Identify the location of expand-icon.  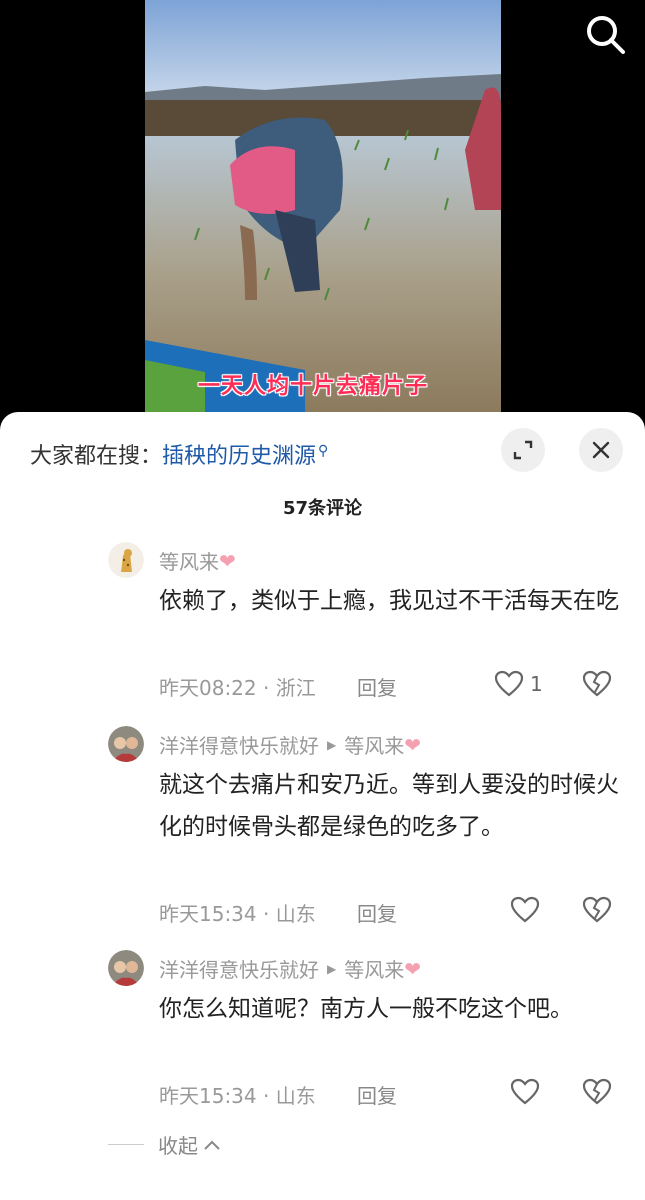
(523, 450).